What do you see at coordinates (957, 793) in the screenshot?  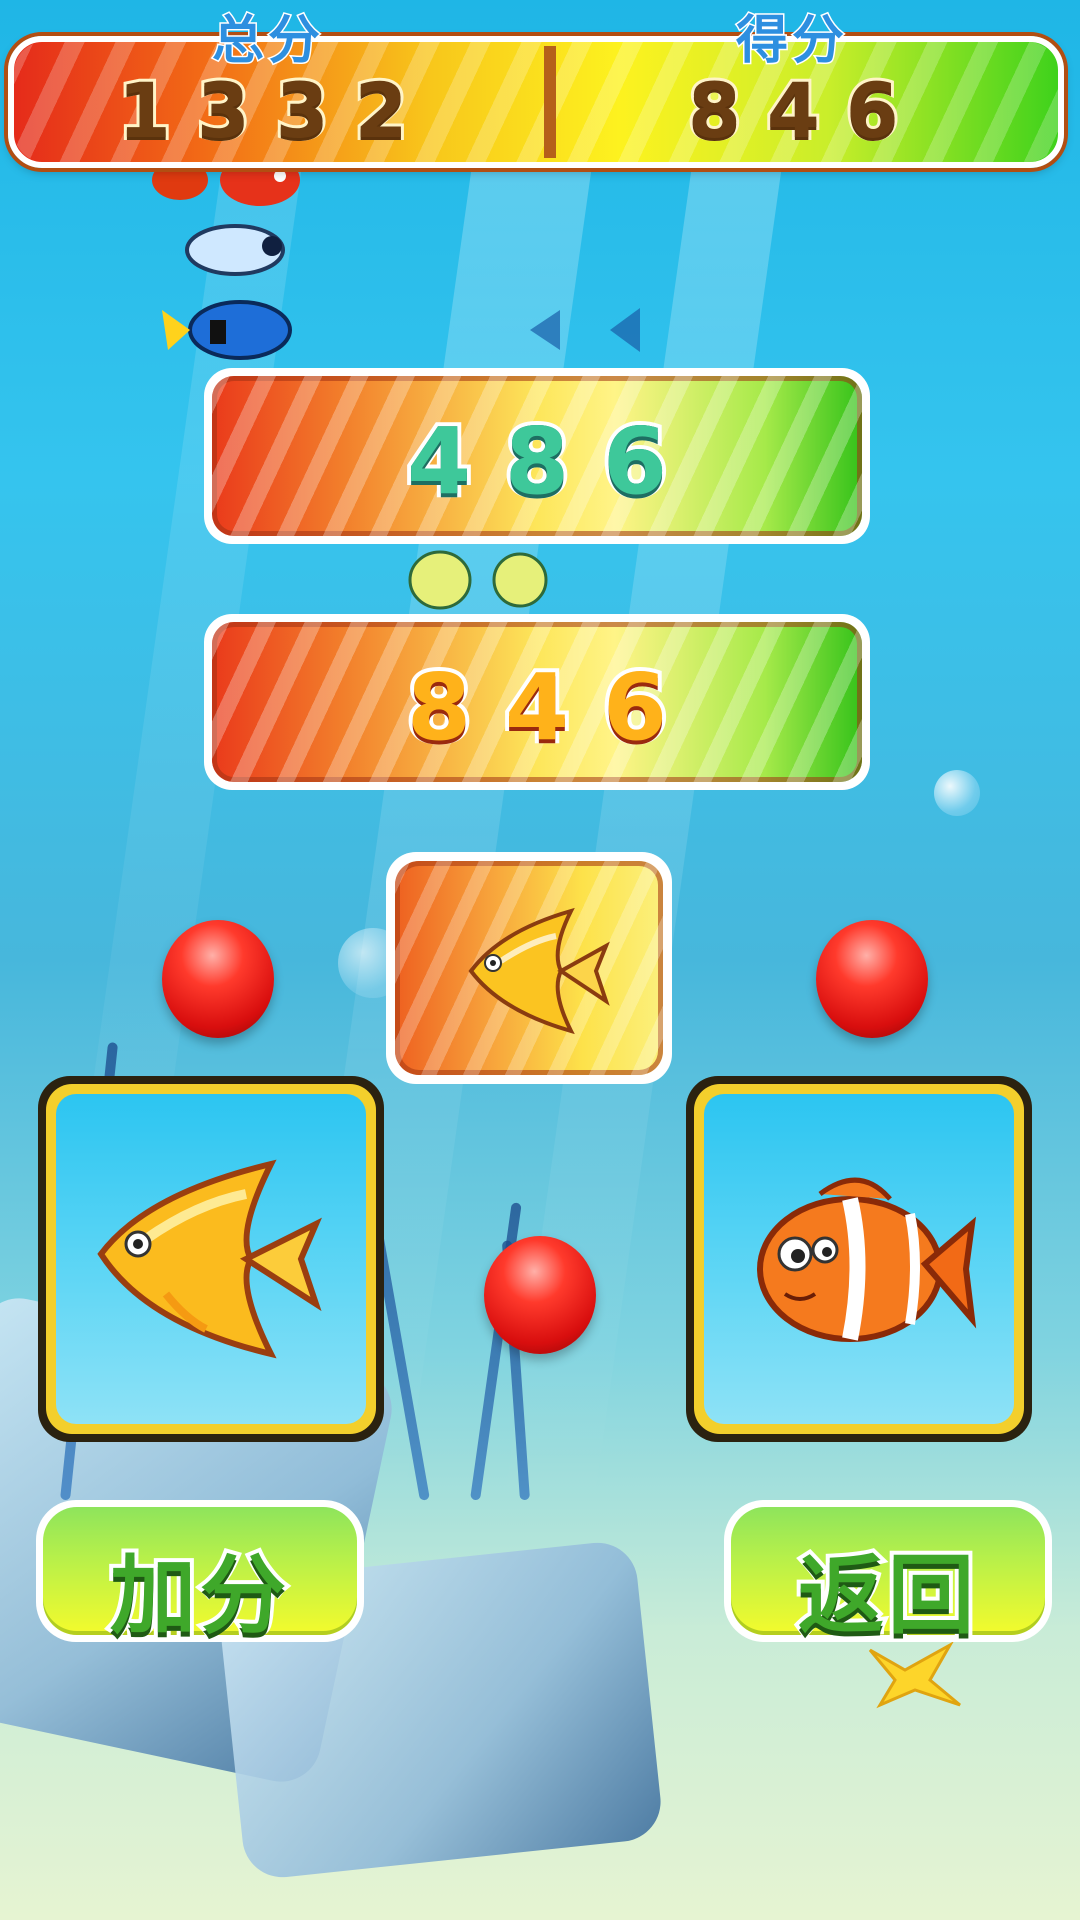 I see `bubble` at bounding box center [957, 793].